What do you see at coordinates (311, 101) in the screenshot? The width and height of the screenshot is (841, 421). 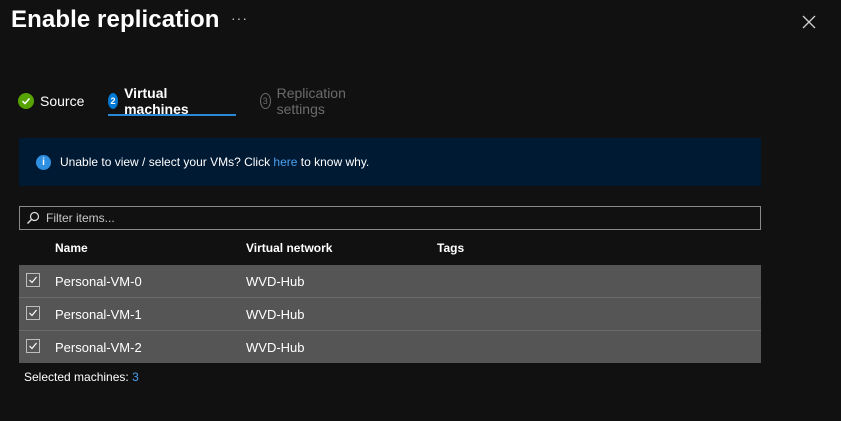 I see `step-replication-settings-label: Replication settings` at bounding box center [311, 101].